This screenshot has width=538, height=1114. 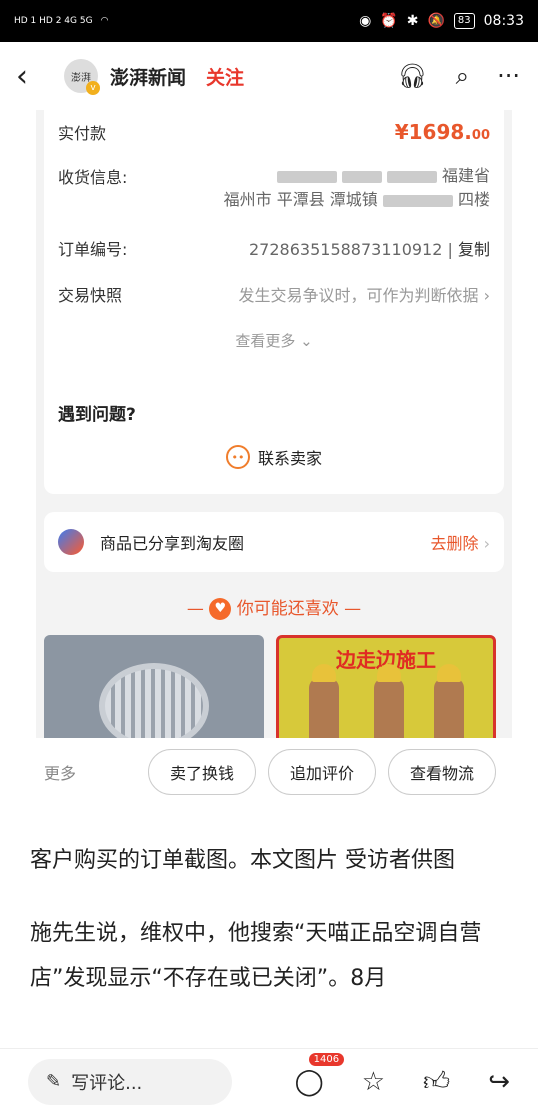 I want to click on product-card-construction: 边走边施工, so click(x=386, y=686).